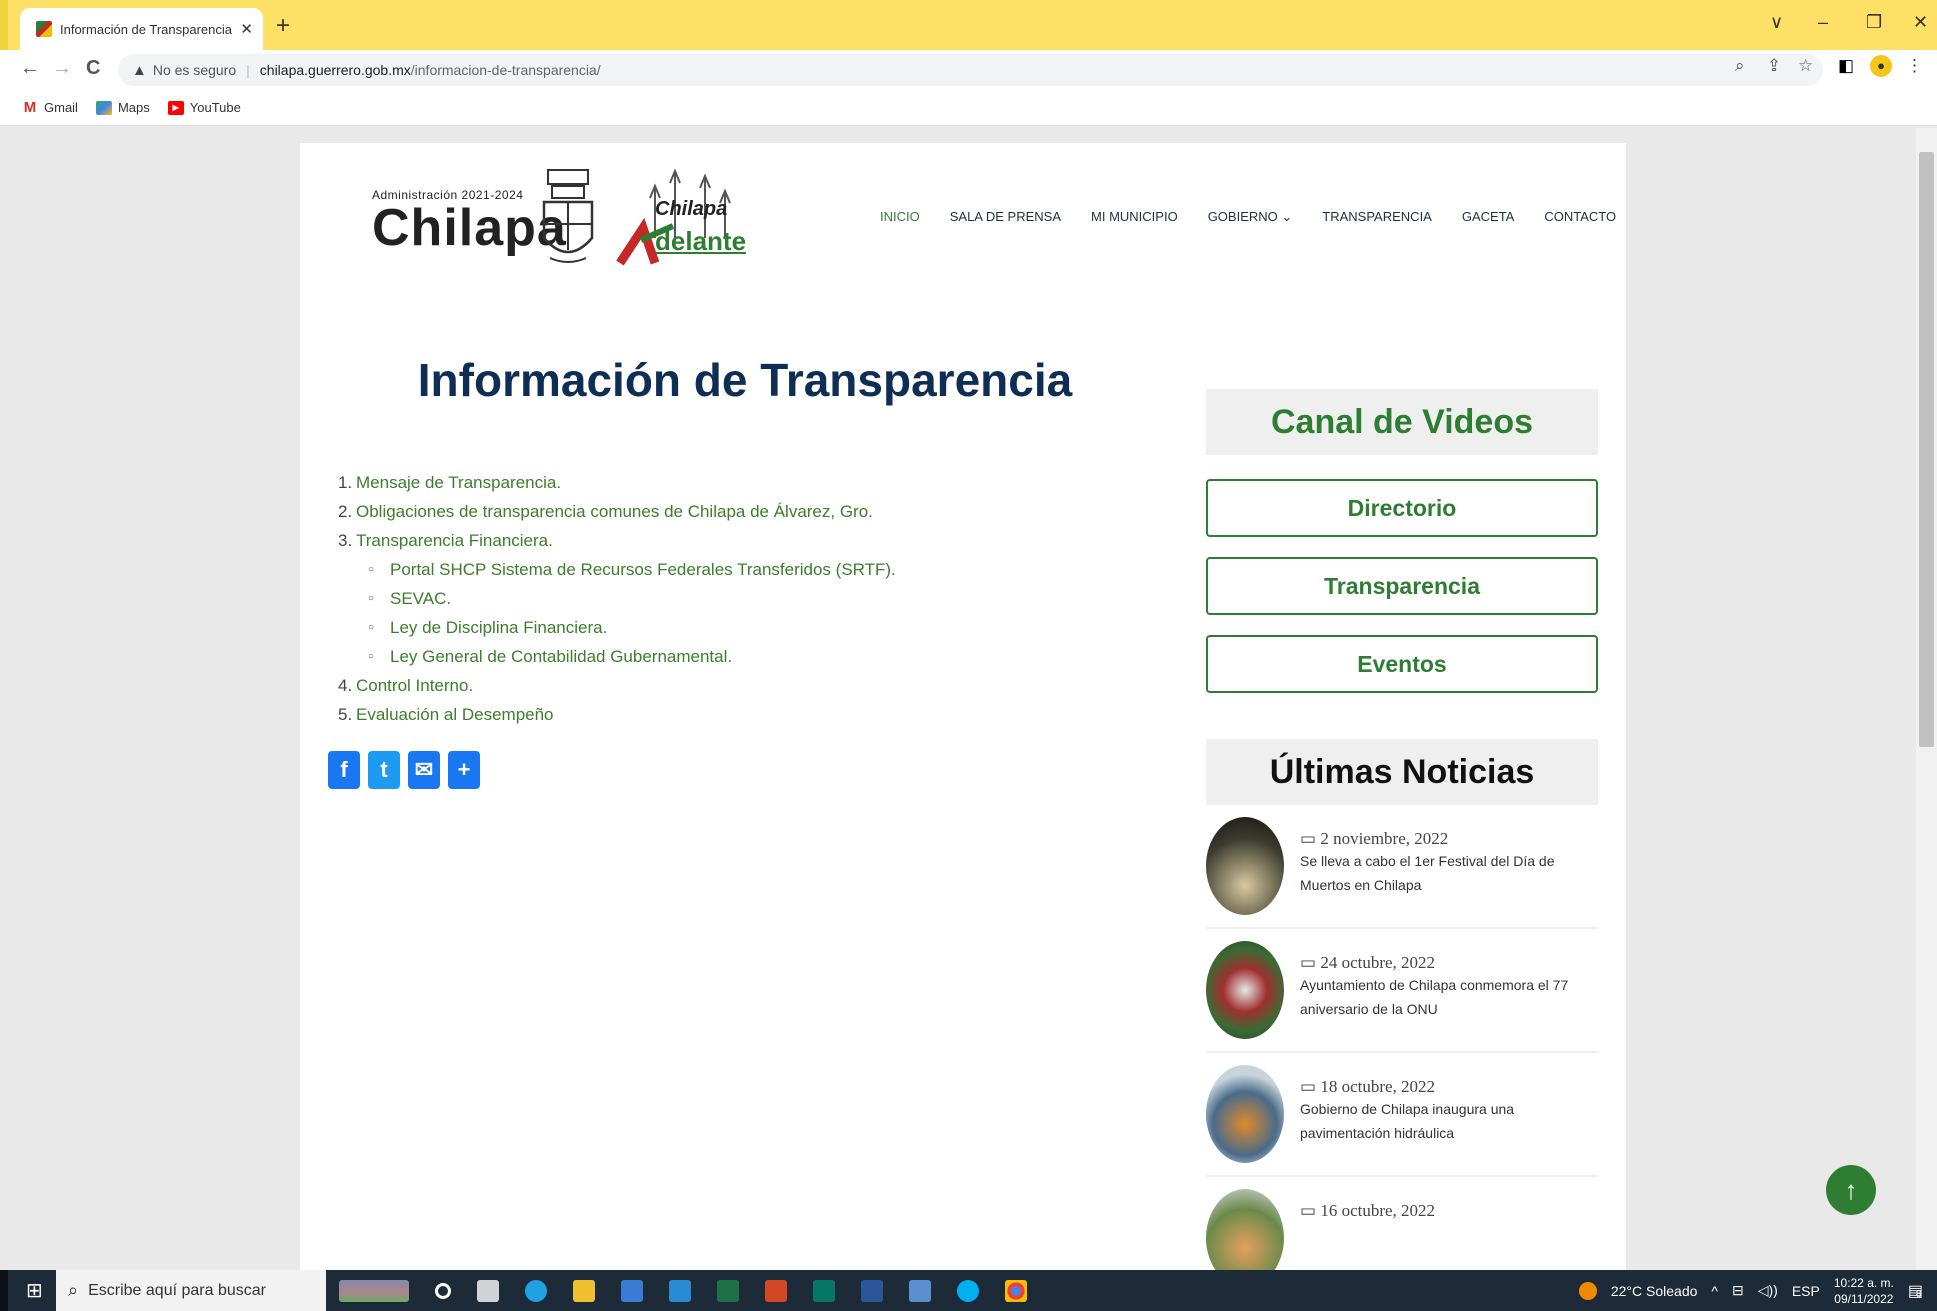 This screenshot has width=1937, height=1311. I want to click on list-link: Evaluación al Desempeño, so click(455, 714).